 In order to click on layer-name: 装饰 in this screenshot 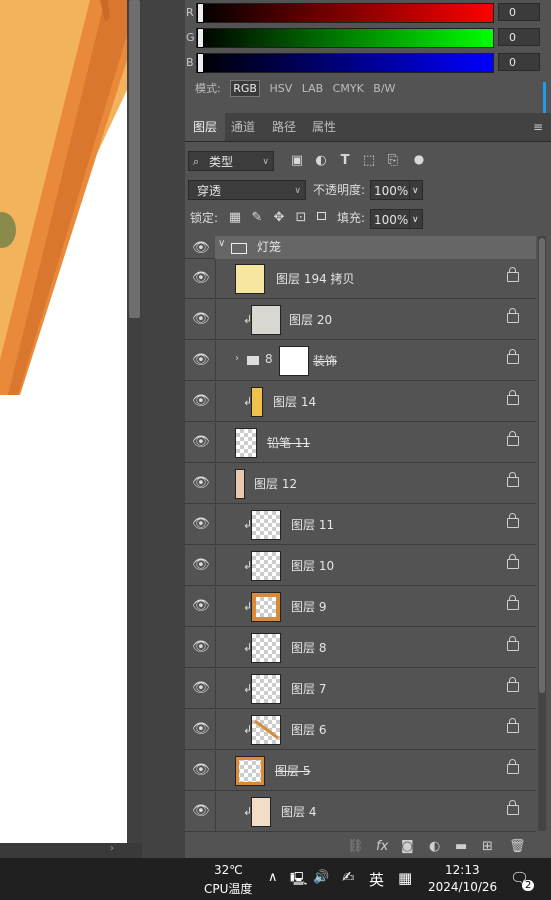, I will do `click(325, 361)`.